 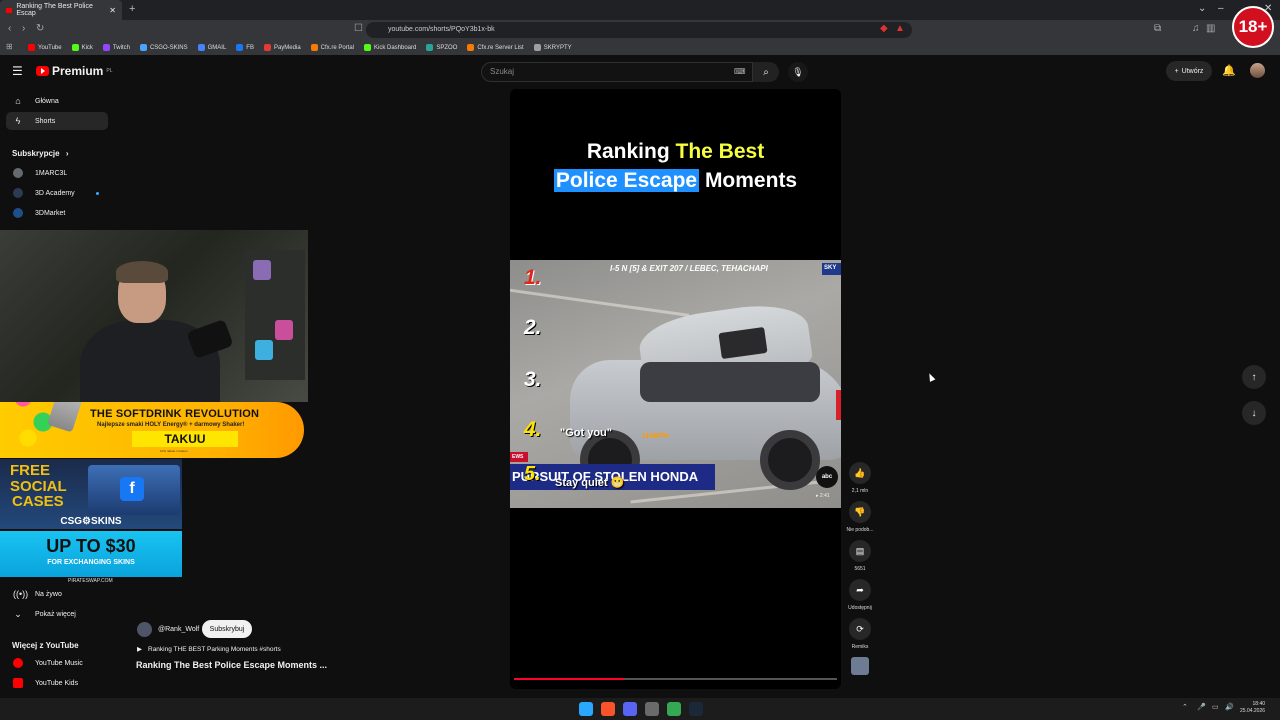 What do you see at coordinates (1189, 71) in the screenshot?
I see `create-button: + Utwórz` at bounding box center [1189, 71].